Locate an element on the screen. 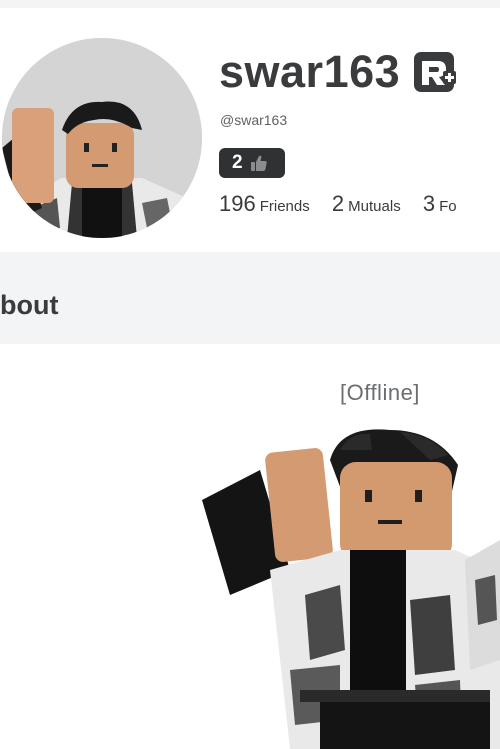 This screenshot has width=500, height=749. stat-count: 3 is located at coordinates (429, 203).